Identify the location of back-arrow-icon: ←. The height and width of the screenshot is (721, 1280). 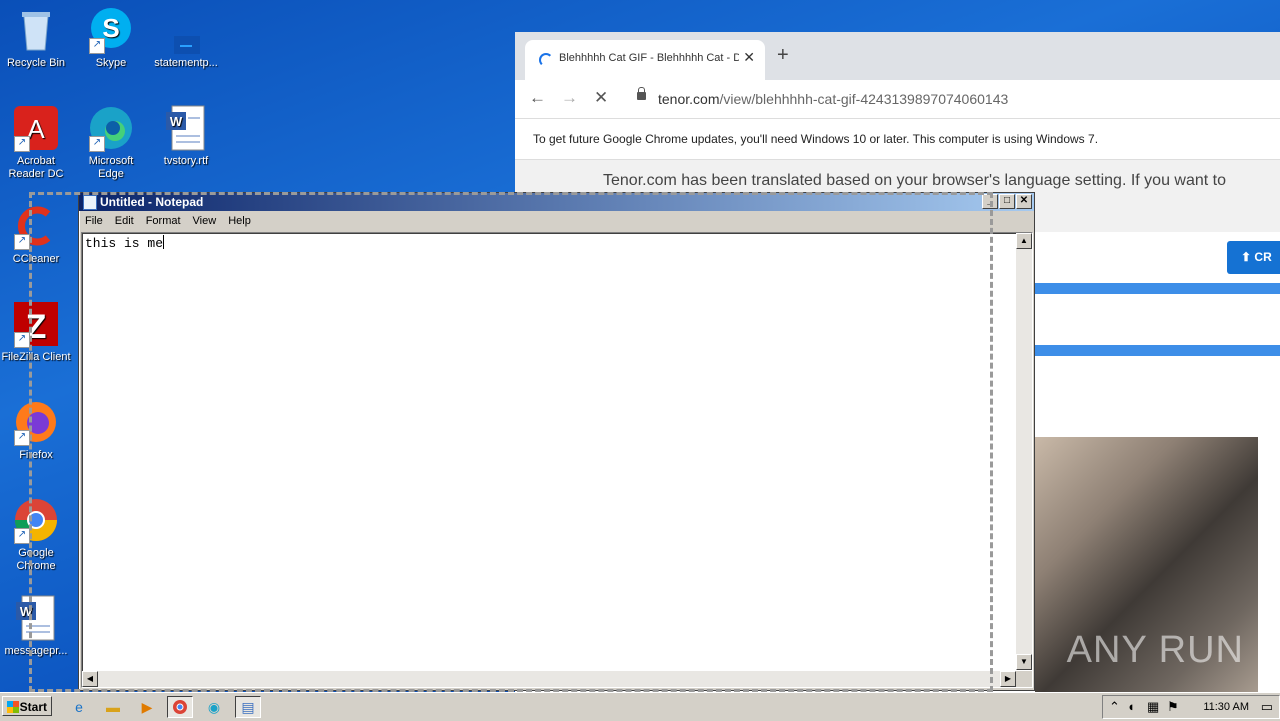
(537, 98).